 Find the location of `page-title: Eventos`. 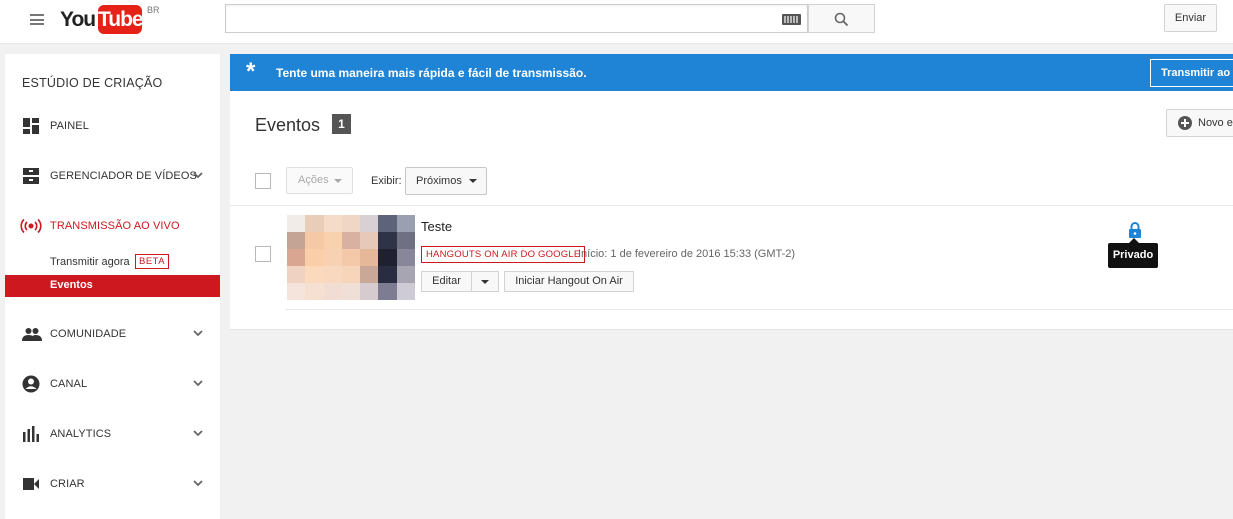

page-title: Eventos is located at coordinates (288, 125).